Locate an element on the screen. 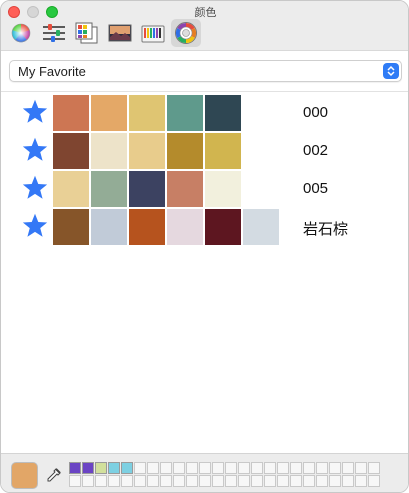  palette-row: 005 is located at coordinates (204, 190).